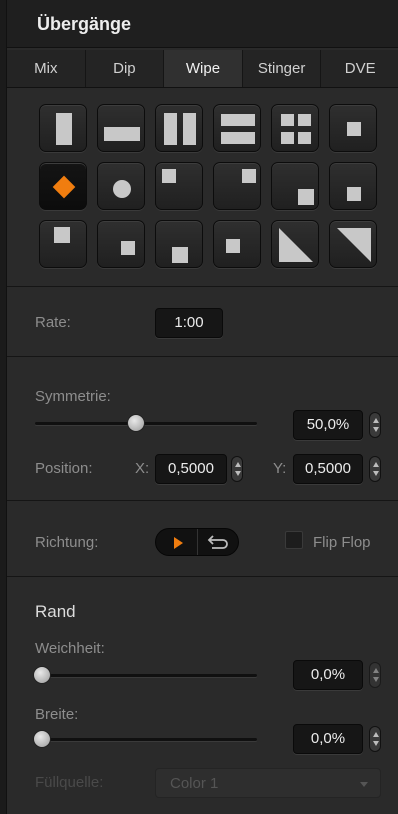 The height and width of the screenshot is (814, 398). What do you see at coordinates (67, 542) in the screenshot?
I see `direction-label: Richtung:` at bounding box center [67, 542].